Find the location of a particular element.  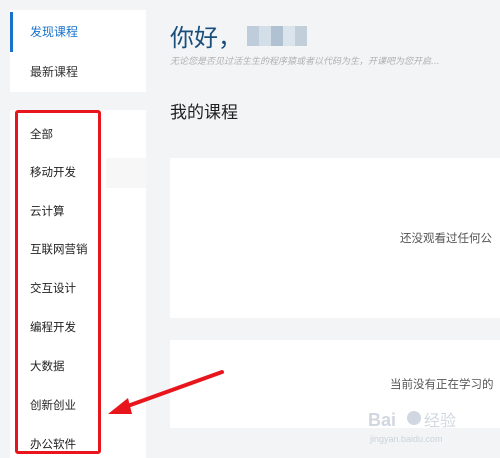

section-title: 我的课程 is located at coordinates (204, 113).